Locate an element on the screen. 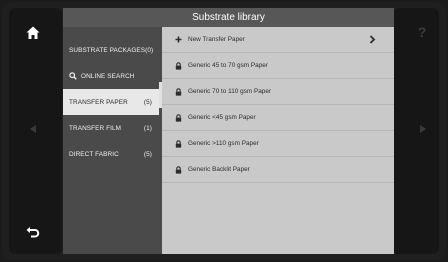 This screenshot has height=262, width=448. prev-page-button is located at coordinates (33, 129).